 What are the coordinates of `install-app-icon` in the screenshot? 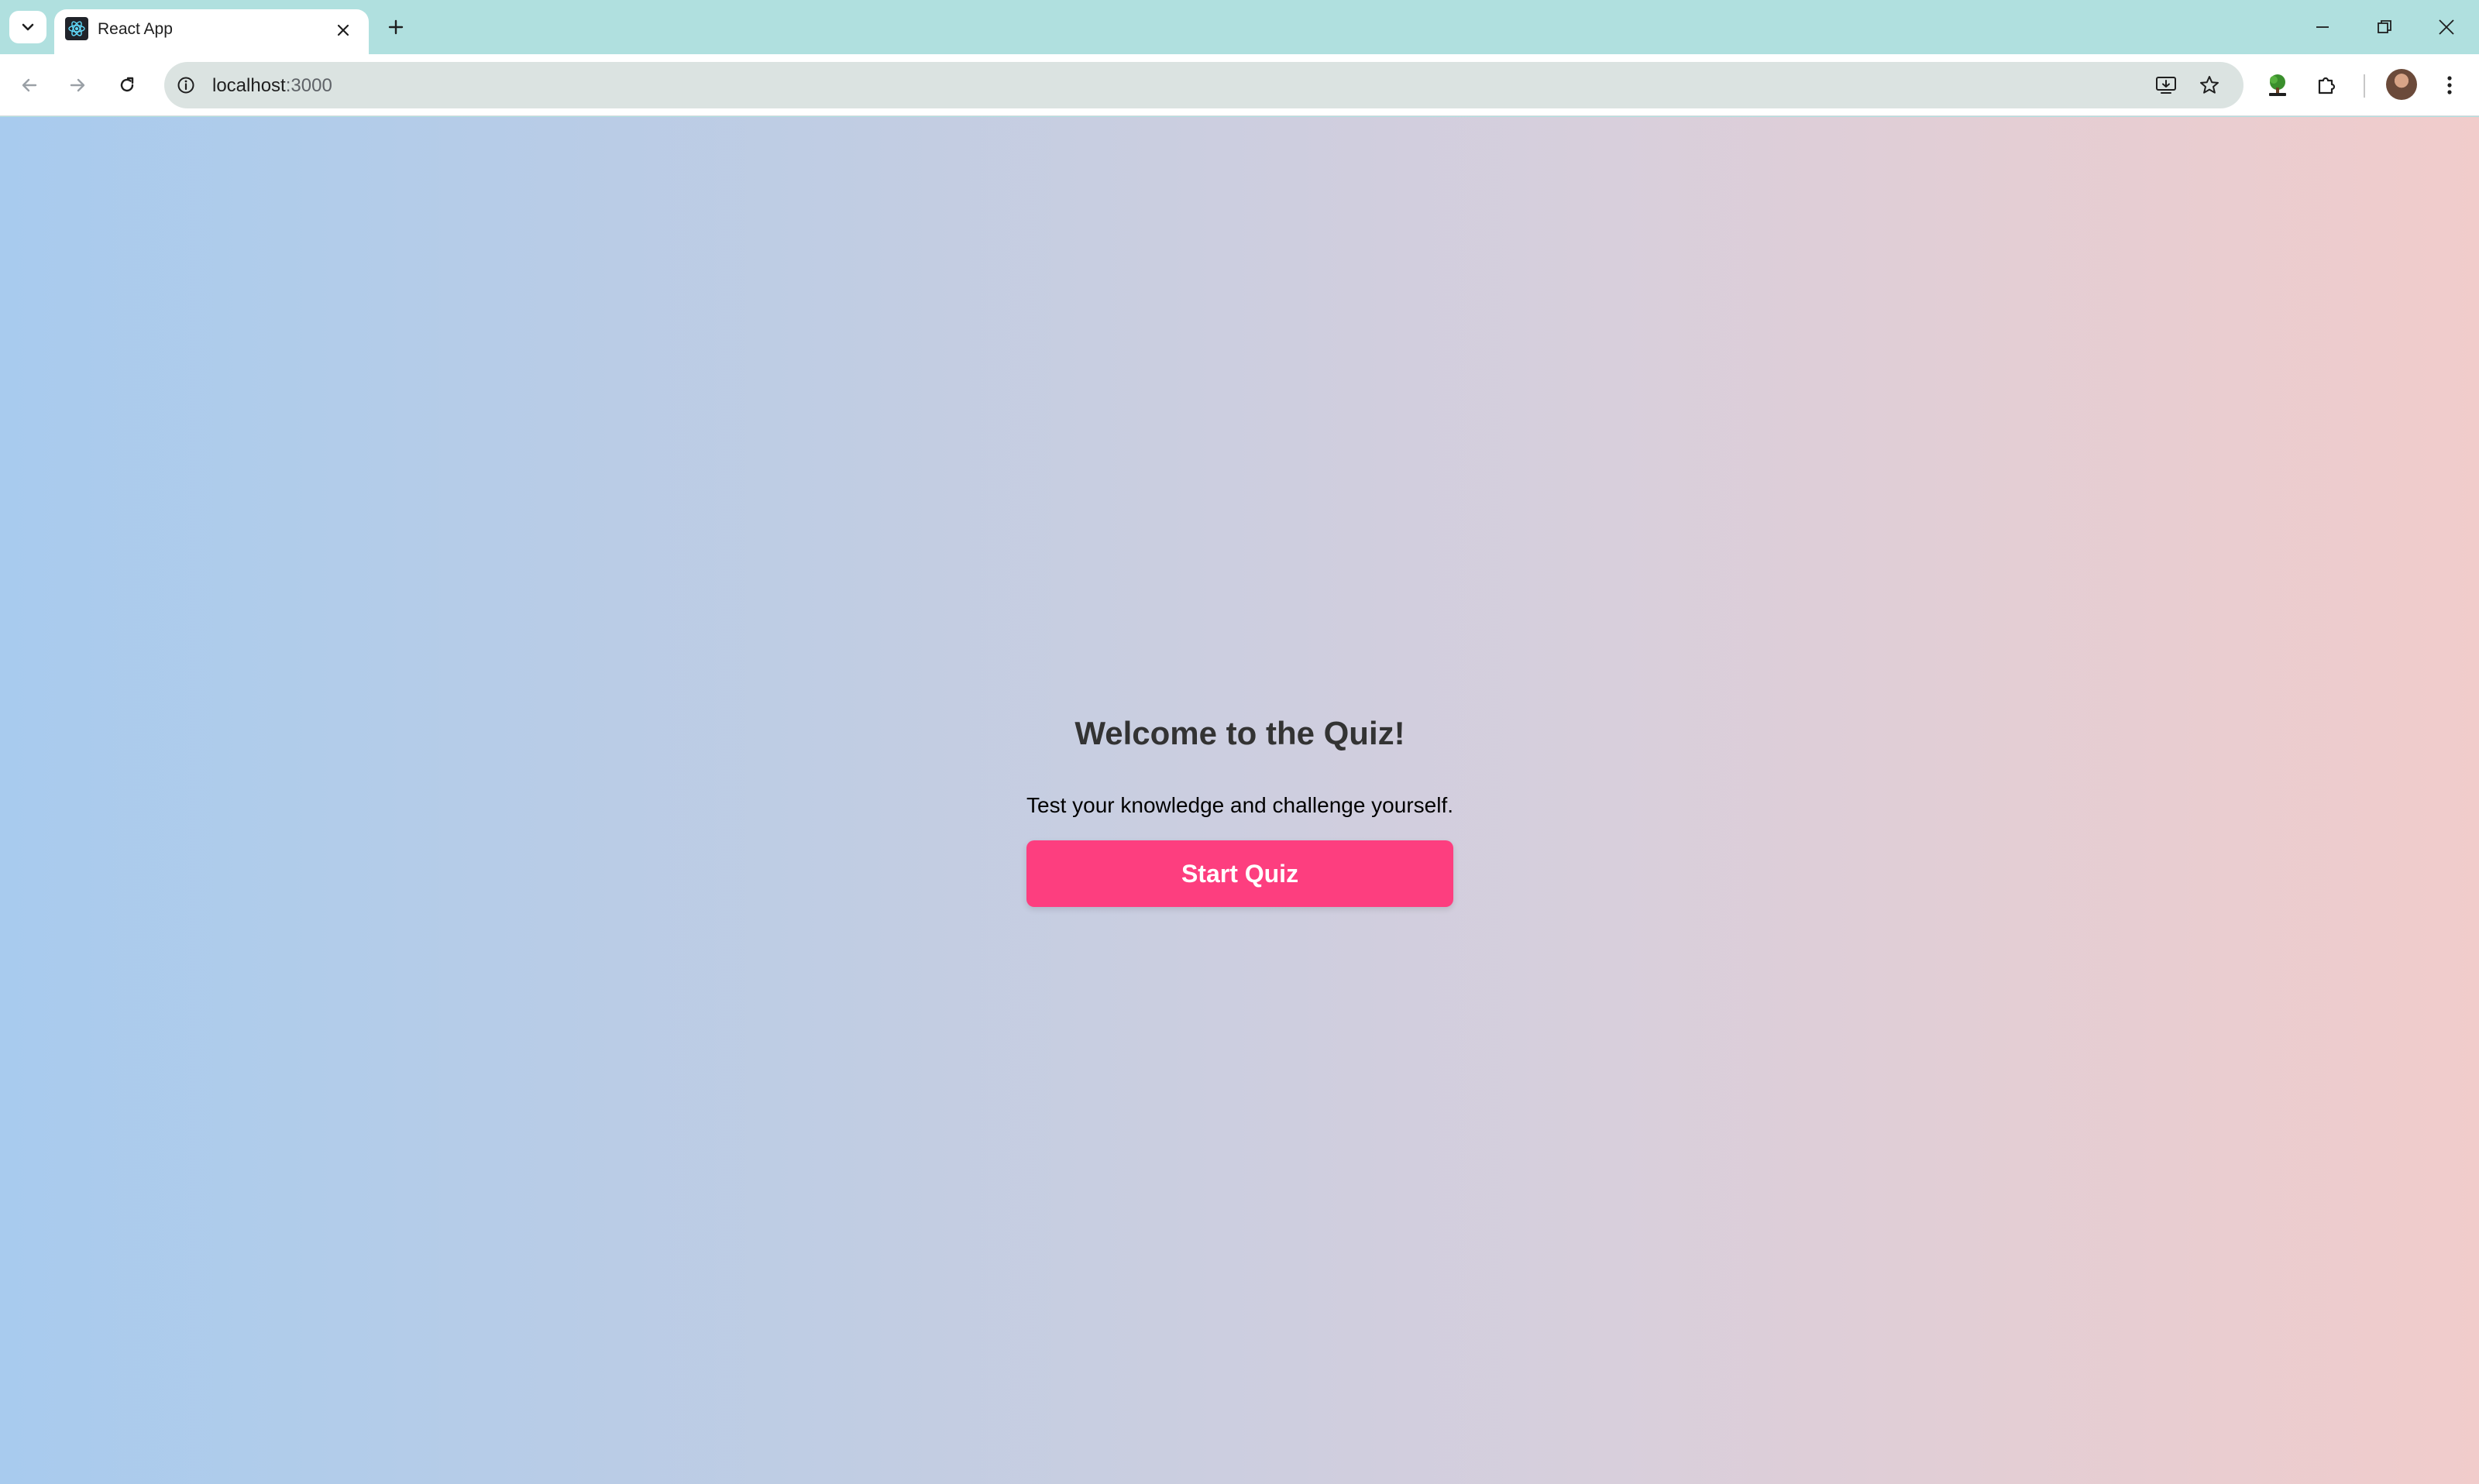 It's located at (2166, 85).